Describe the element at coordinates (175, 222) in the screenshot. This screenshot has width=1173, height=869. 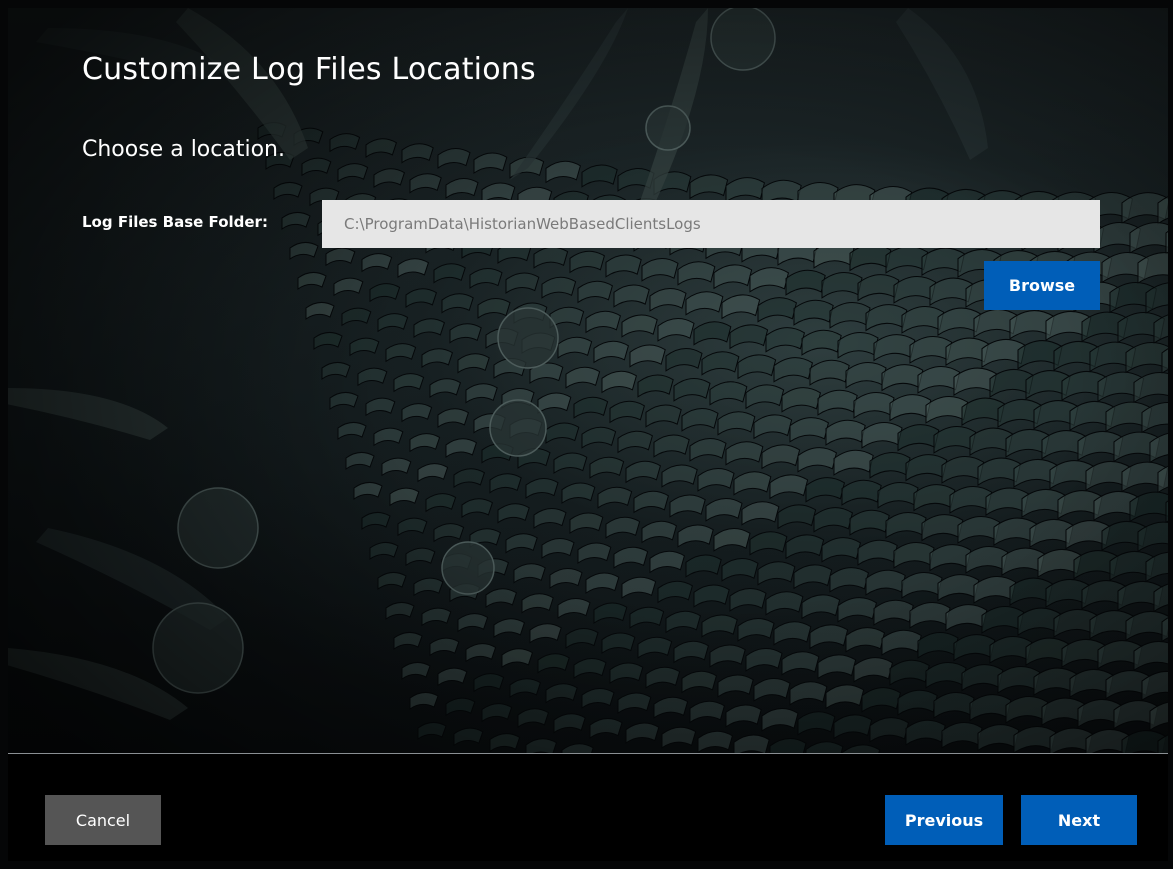
I see `log-folder-label: Log Files Base Folder:` at that location.